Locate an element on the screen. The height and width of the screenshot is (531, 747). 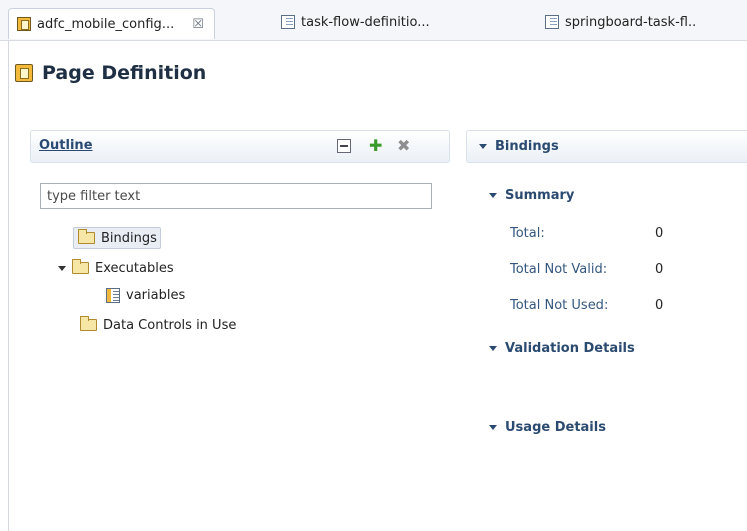
usage-details-toggle: Usage Details is located at coordinates (547, 427).